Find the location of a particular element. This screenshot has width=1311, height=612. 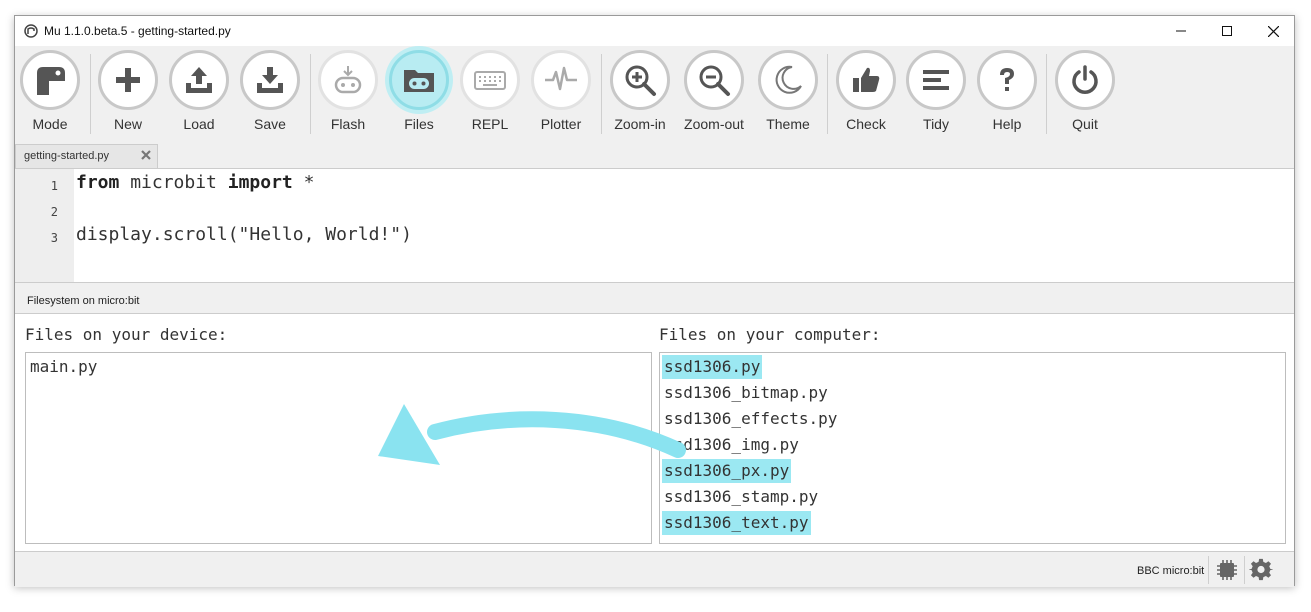

maximize-button is located at coordinates (1227, 31).